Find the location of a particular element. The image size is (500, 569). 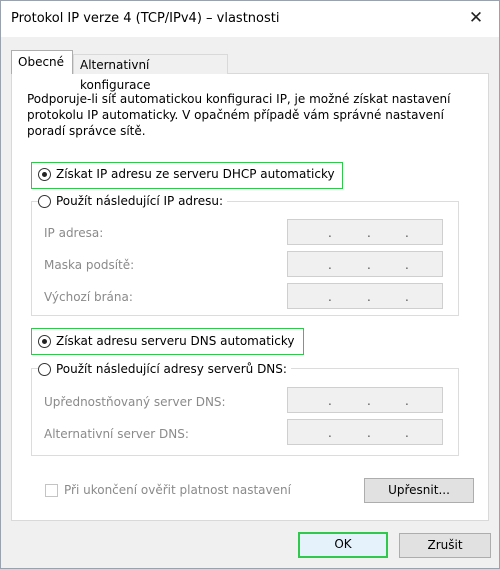

validate-settings-checkbox: Při ukončení ověřit platnost nastavení is located at coordinates (168, 490).